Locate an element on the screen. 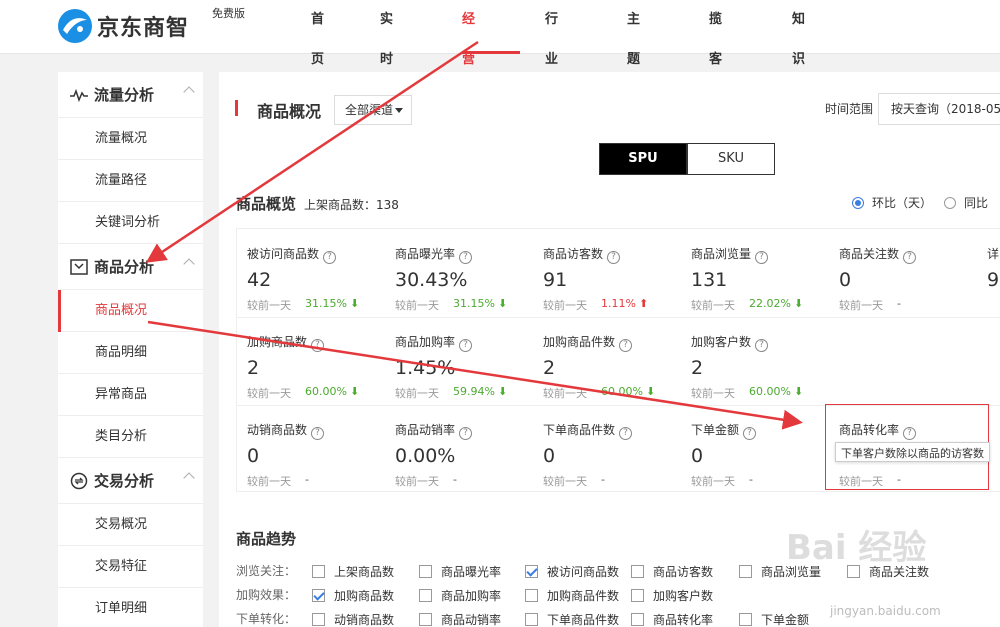 The width and height of the screenshot is (1000, 627). metric-card: 详9 is located at coordinates (988, 273).